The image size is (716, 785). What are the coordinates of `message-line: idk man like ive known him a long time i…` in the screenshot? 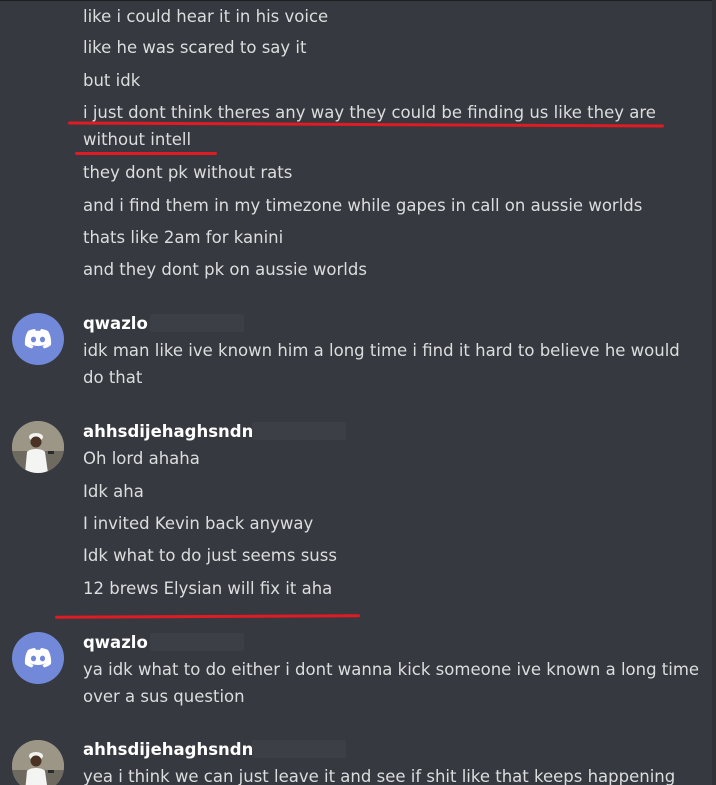 It's located at (381, 350).